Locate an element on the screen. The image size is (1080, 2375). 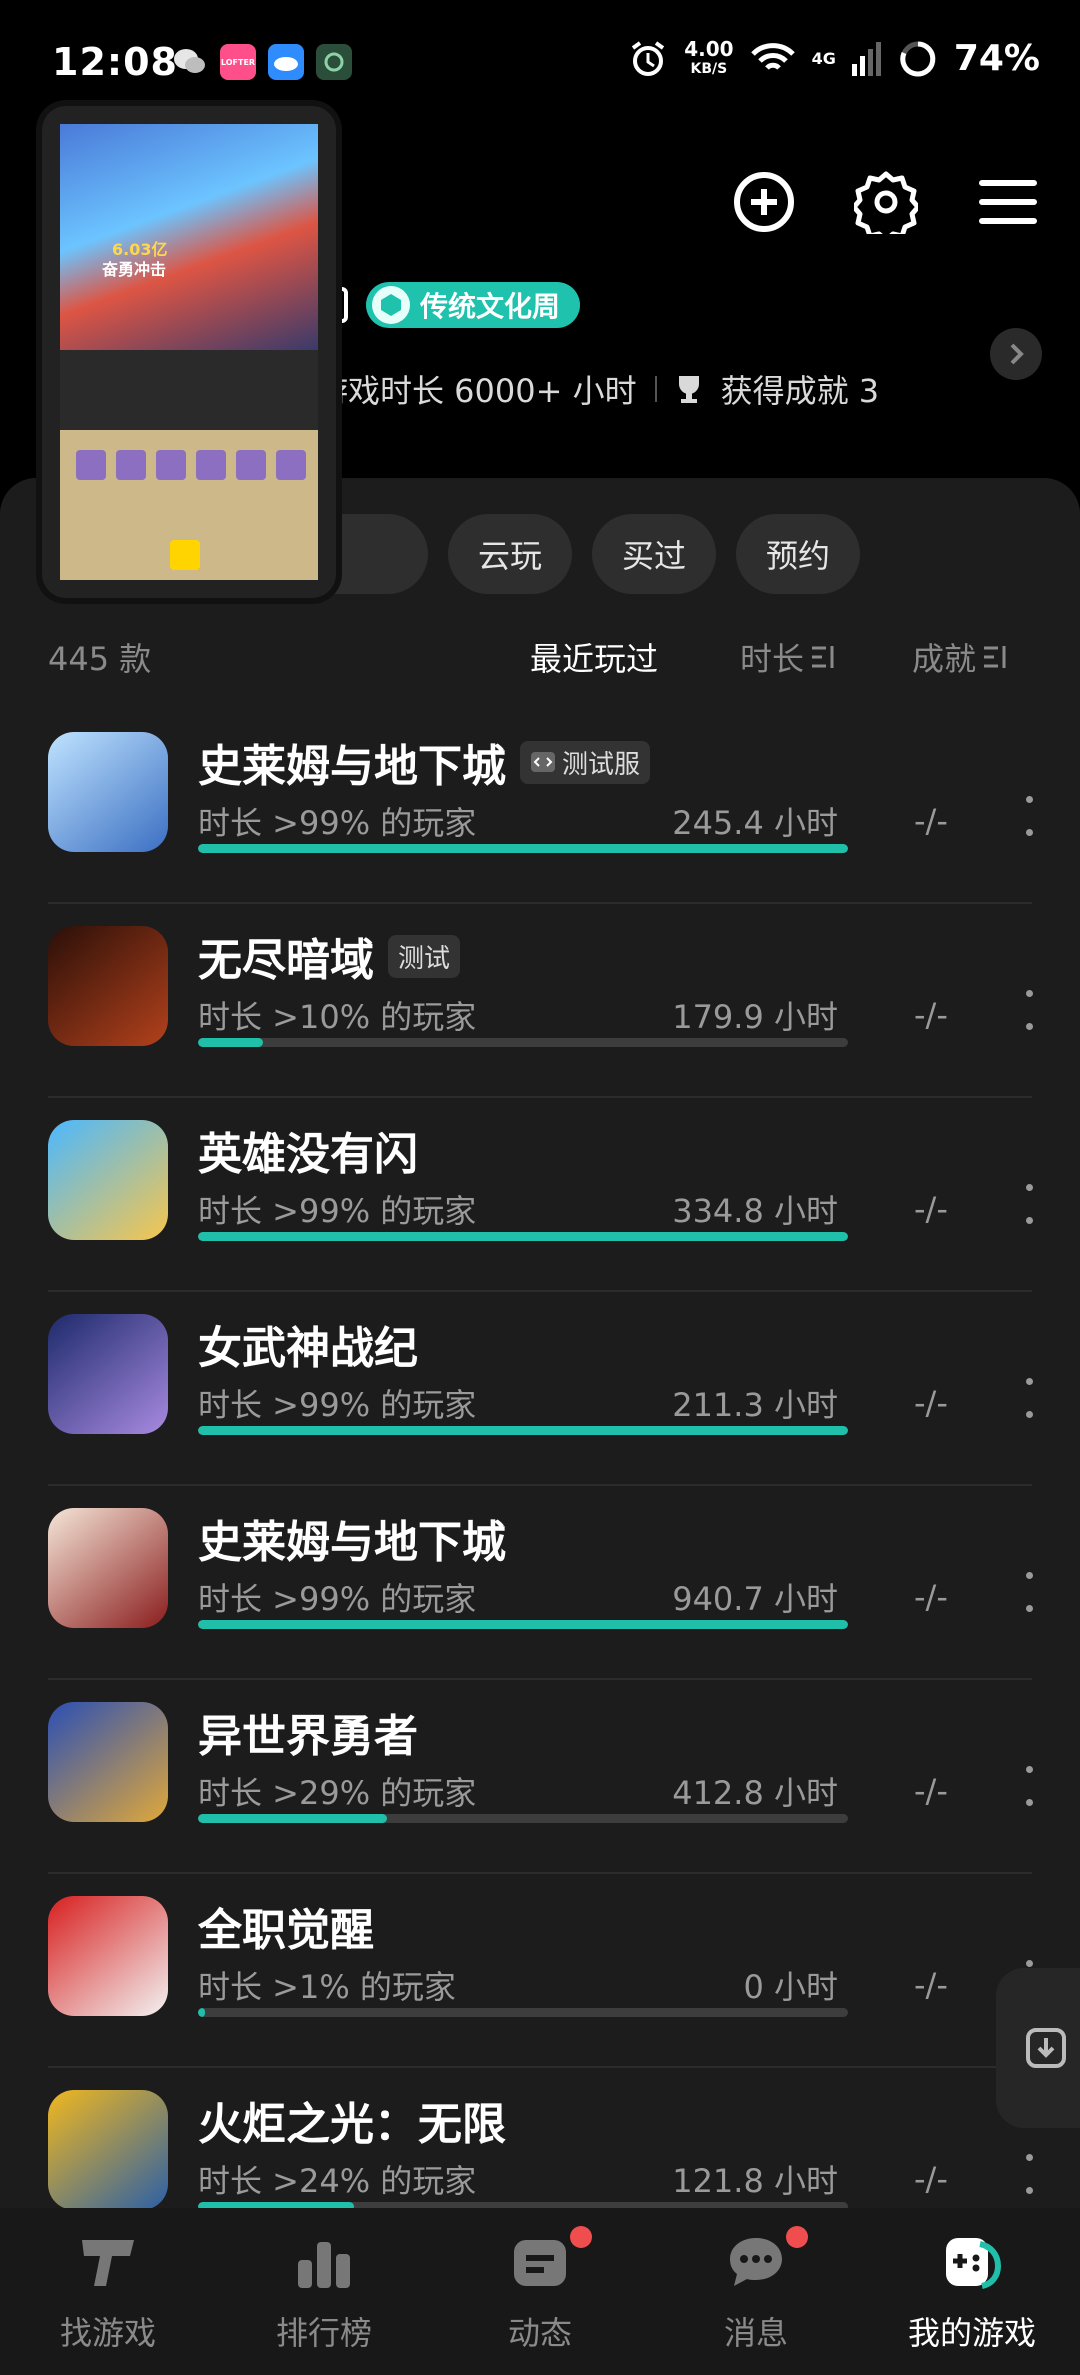
sort-achievement-button: 成就 is located at coordinates (961, 657).